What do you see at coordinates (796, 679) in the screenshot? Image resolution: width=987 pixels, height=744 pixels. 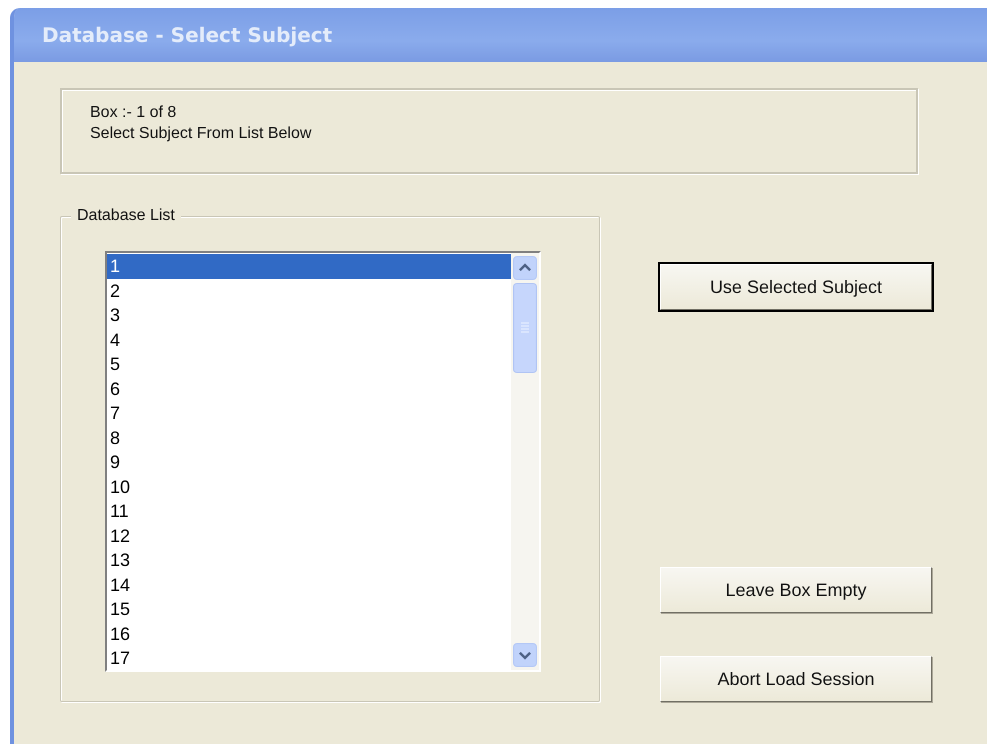 I see `dialog-button: Abort Load Session` at bounding box center [796, 679].